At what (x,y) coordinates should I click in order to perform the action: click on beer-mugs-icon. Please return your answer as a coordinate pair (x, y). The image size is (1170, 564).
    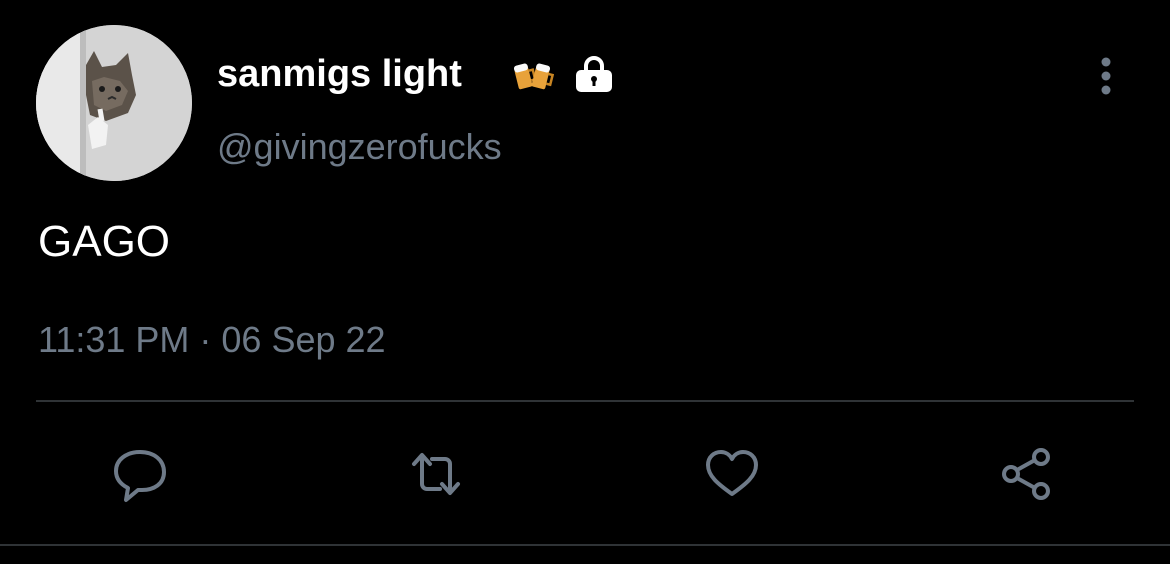
    Looking at the image, I should click on (533, 75).